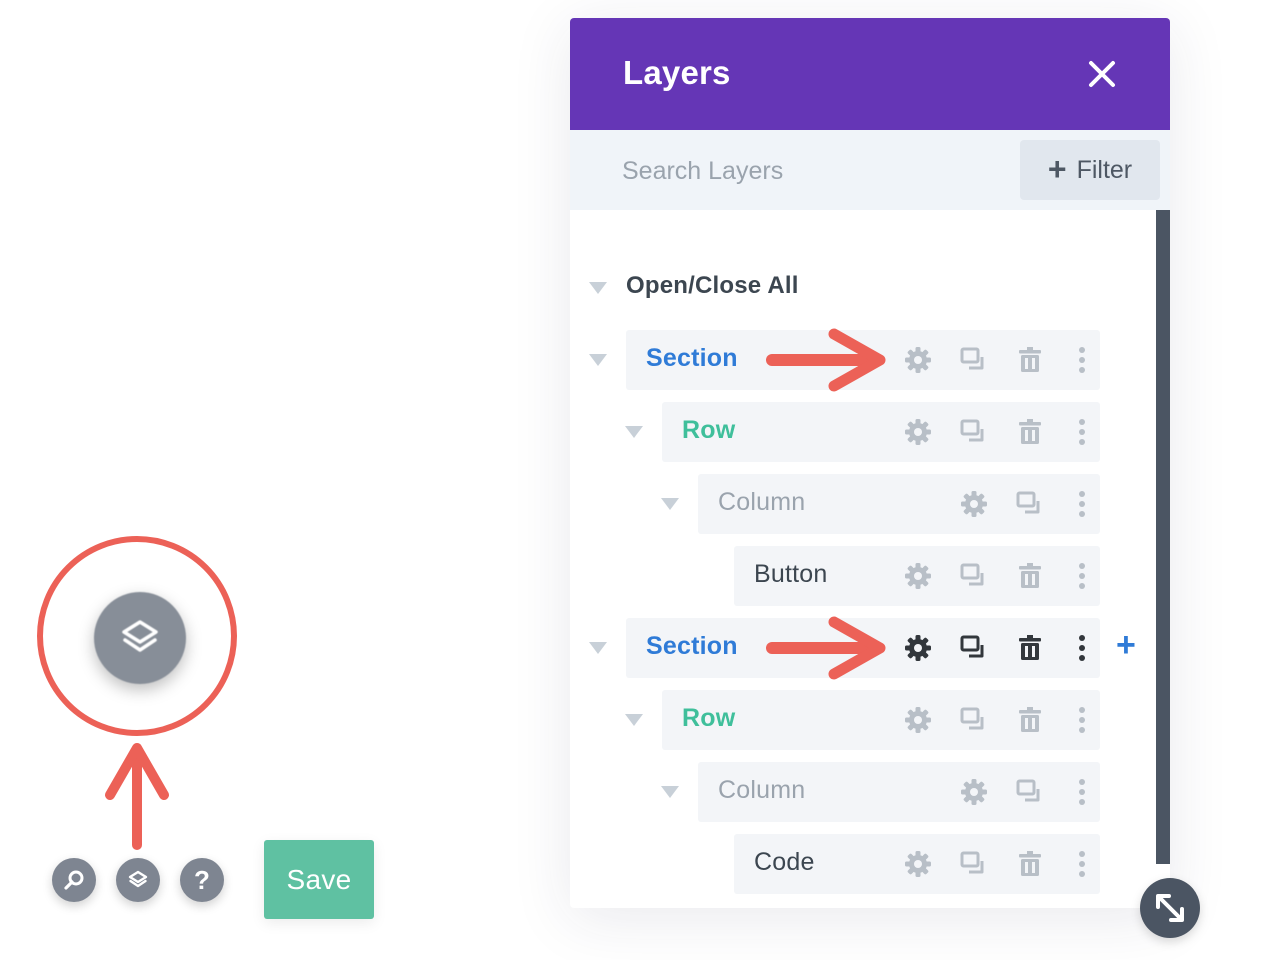 The image size is (1280, 960). I want to click on layers-button-large, so click(140, 638).